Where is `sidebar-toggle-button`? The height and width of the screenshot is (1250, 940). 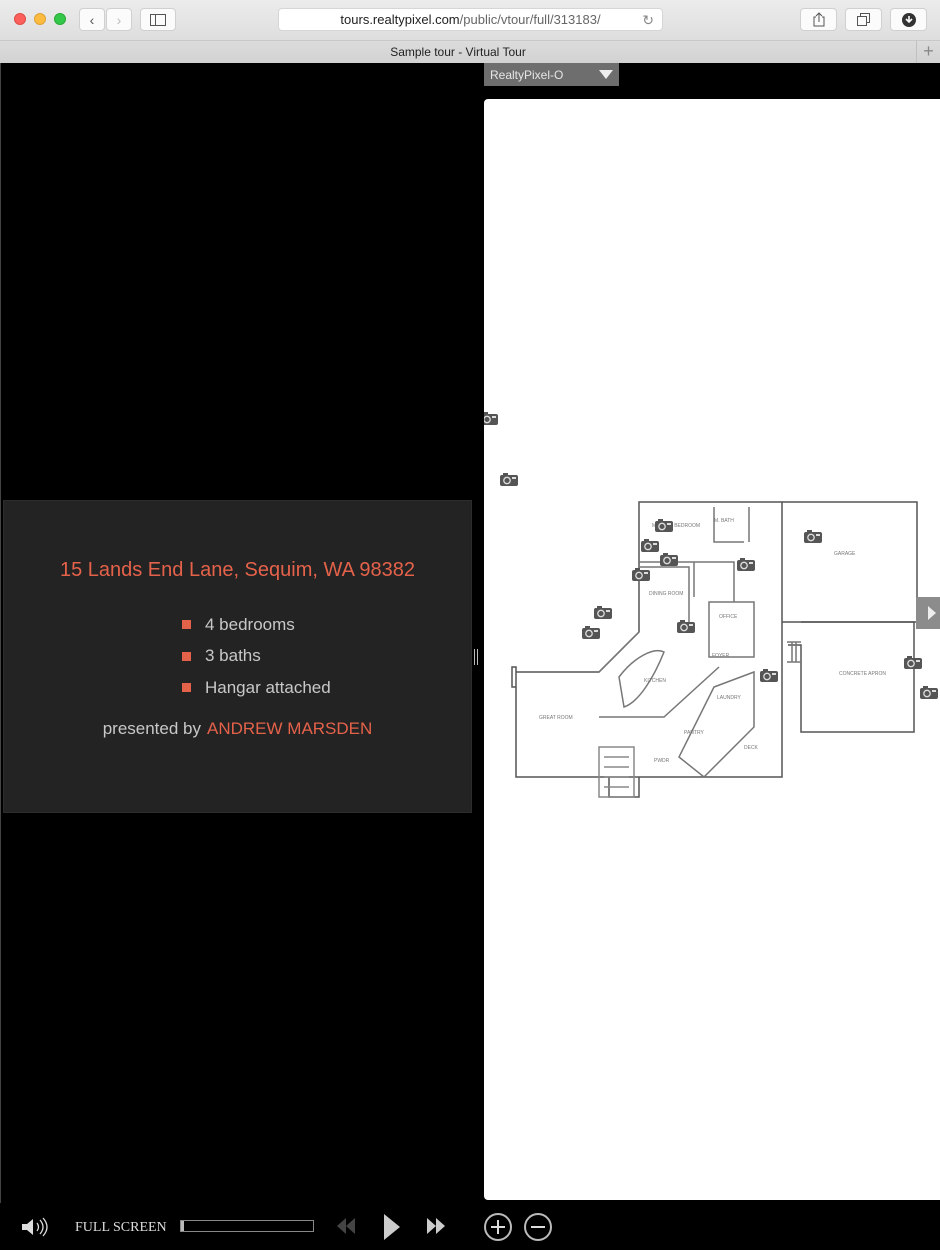 sidebar-toggle-button is located at coordinates (158, 19).